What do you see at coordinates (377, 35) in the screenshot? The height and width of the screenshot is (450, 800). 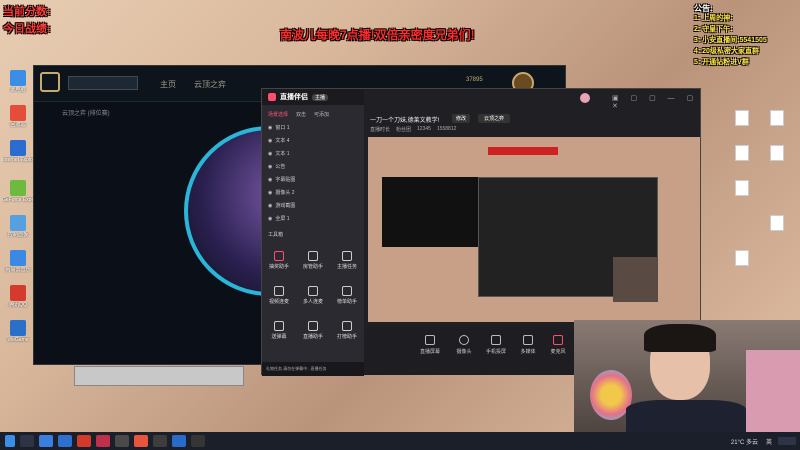 I see `announcement-banner: 南波儿每晚7点播!双倍亲密度兄弟们!` at bounding box center [377, 35].